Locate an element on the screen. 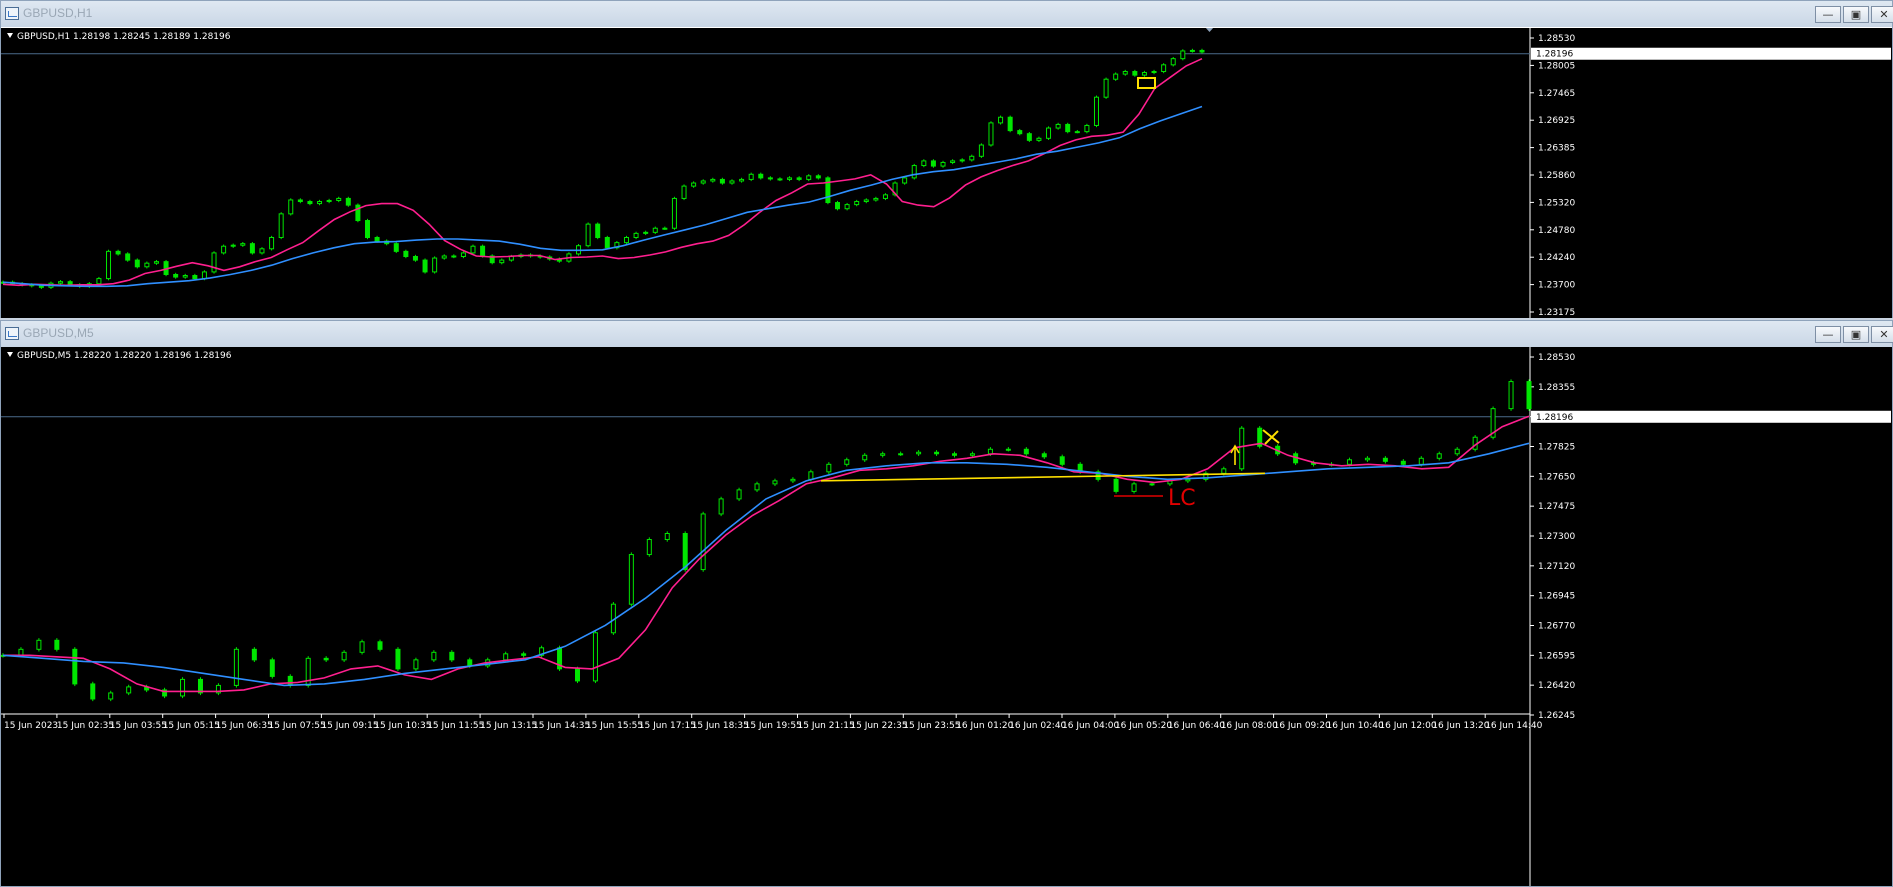 This screenshot has width=1893, height=887. price-tick-label: 1.27120 is located at coordinates (1556, 567).